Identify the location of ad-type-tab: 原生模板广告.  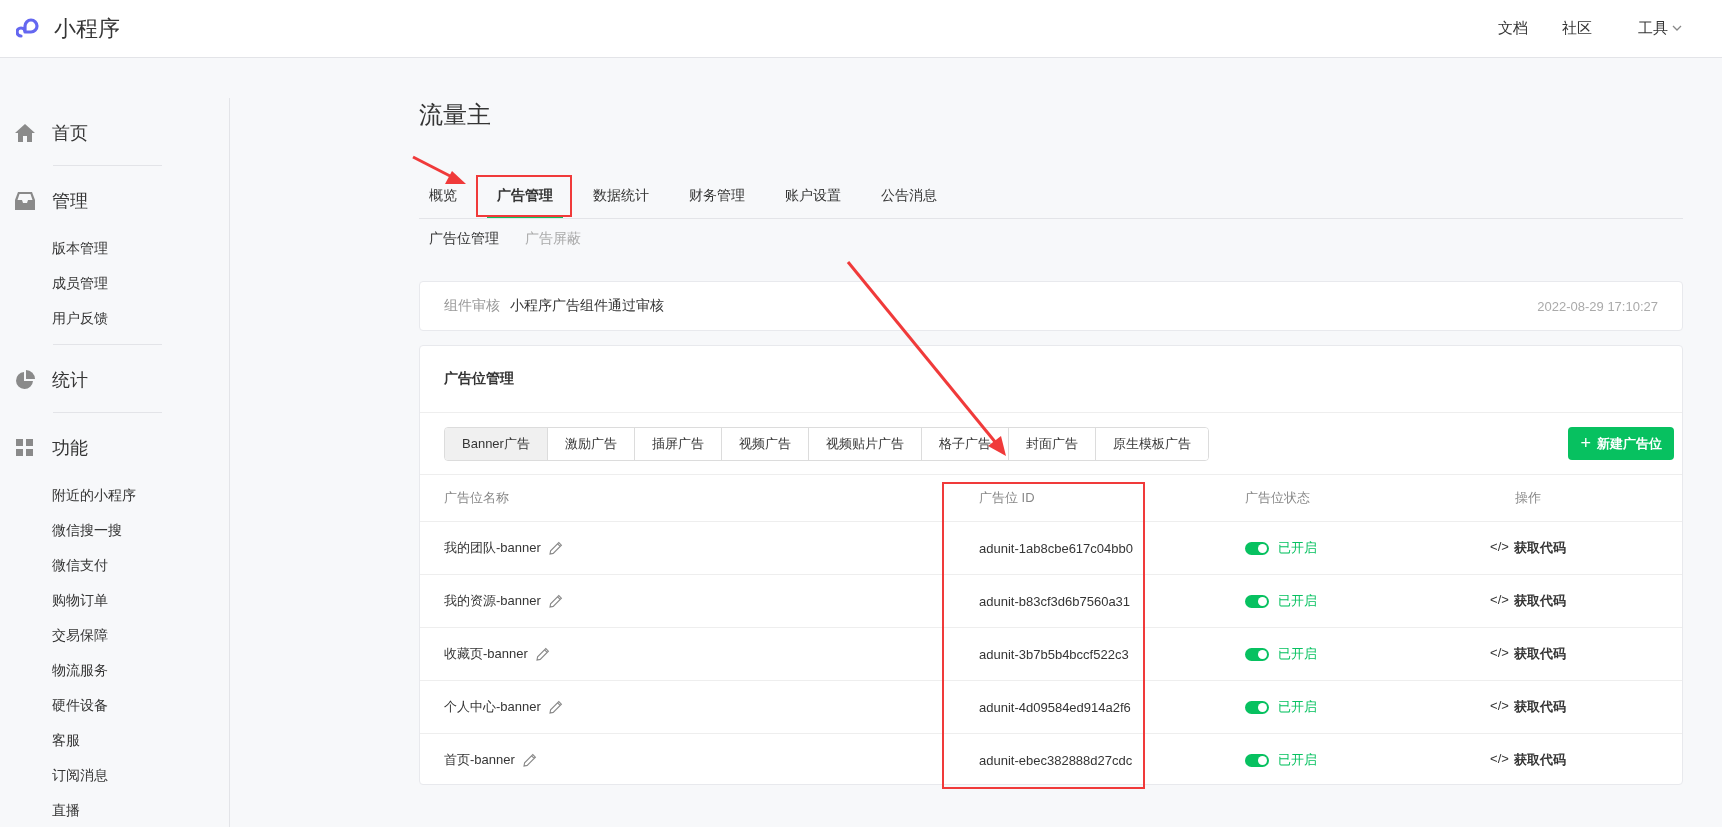
(1151, 443).